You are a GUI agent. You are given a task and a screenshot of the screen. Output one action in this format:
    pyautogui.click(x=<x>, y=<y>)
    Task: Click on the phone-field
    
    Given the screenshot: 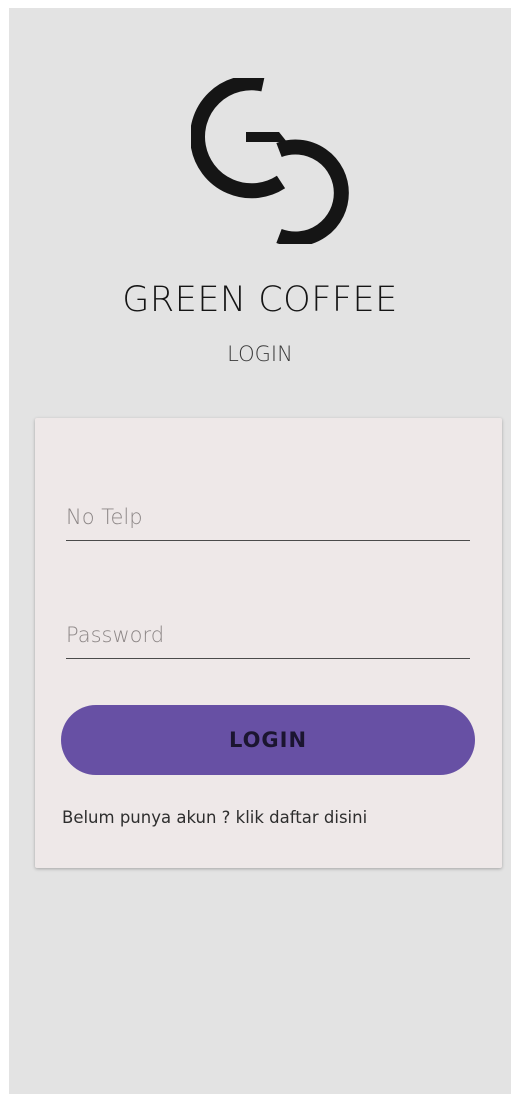 What is the action you would take?
    pyautogui.click(x=268, y=517)
    